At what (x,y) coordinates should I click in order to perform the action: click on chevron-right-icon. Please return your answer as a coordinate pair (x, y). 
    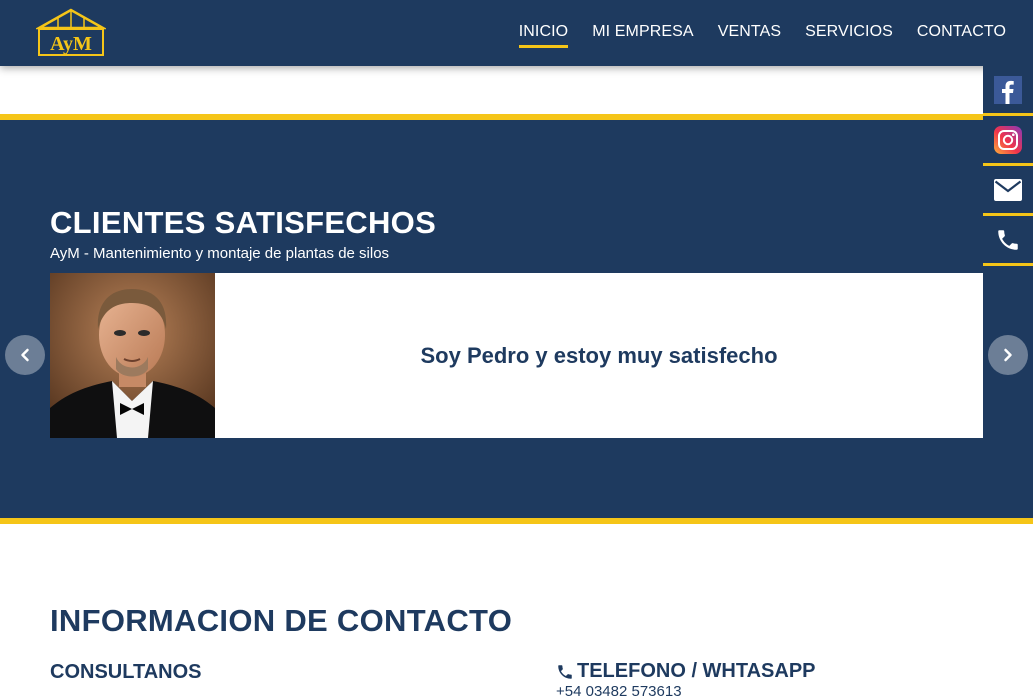
    Looking at the image, I should click on (1008, 355).